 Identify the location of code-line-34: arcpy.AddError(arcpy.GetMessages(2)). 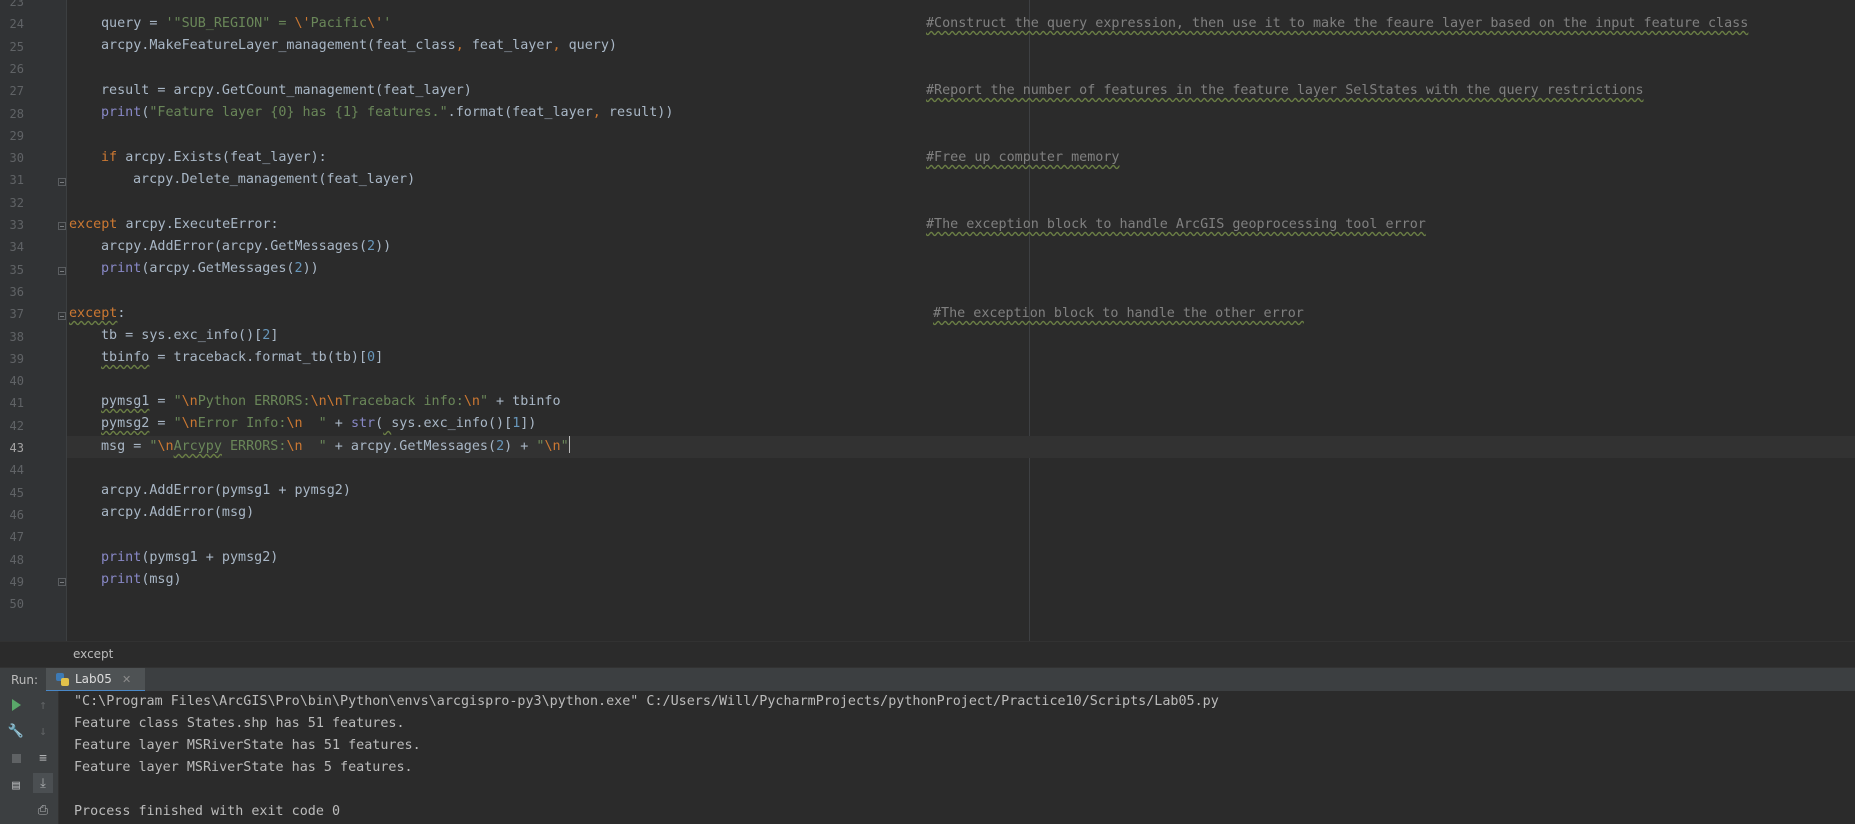
(961, 247).